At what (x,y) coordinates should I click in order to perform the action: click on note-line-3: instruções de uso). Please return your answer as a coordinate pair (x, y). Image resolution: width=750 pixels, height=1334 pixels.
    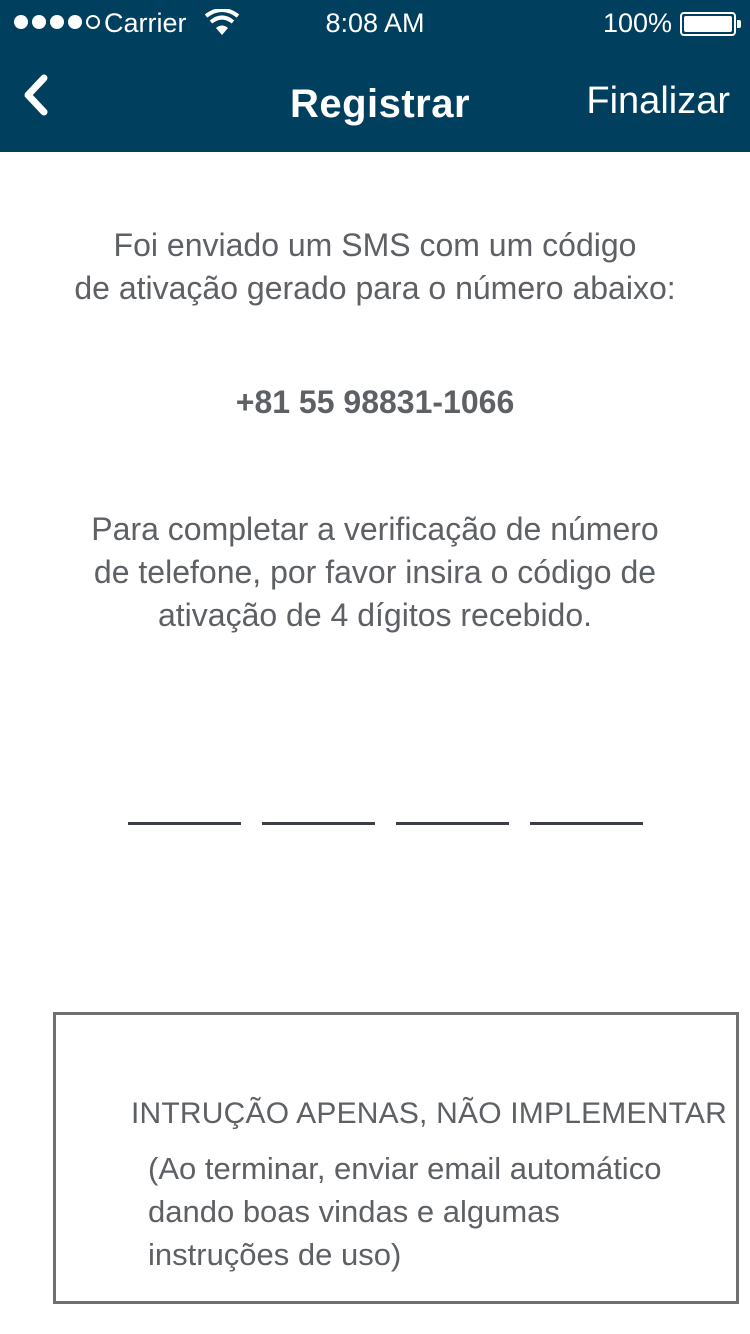
    Looking at the image, I should click on (275, 1254).